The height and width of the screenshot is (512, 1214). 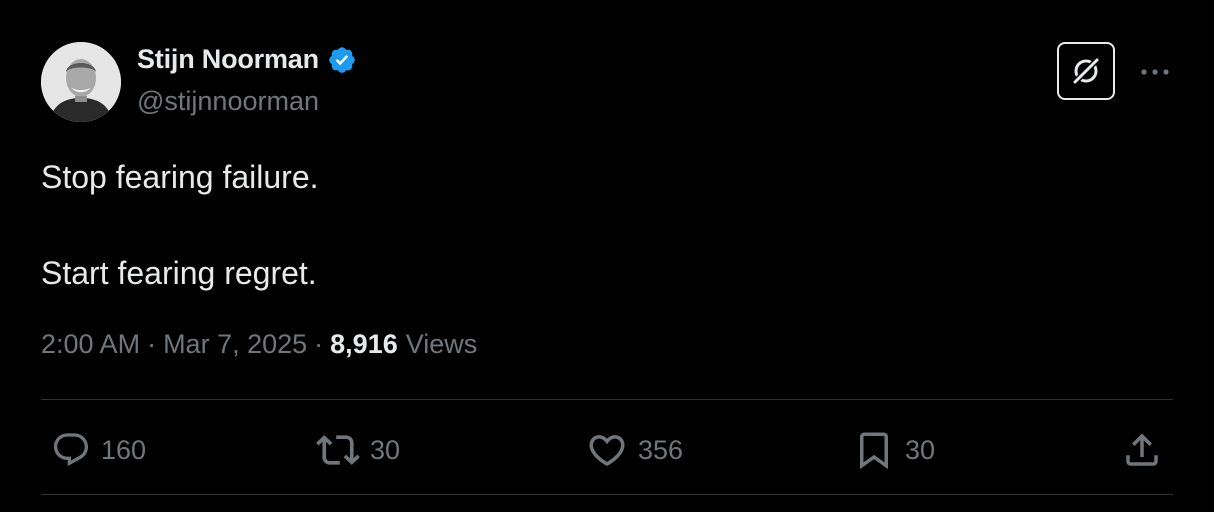 I want to click on avatar, so click(x=81, y=82).